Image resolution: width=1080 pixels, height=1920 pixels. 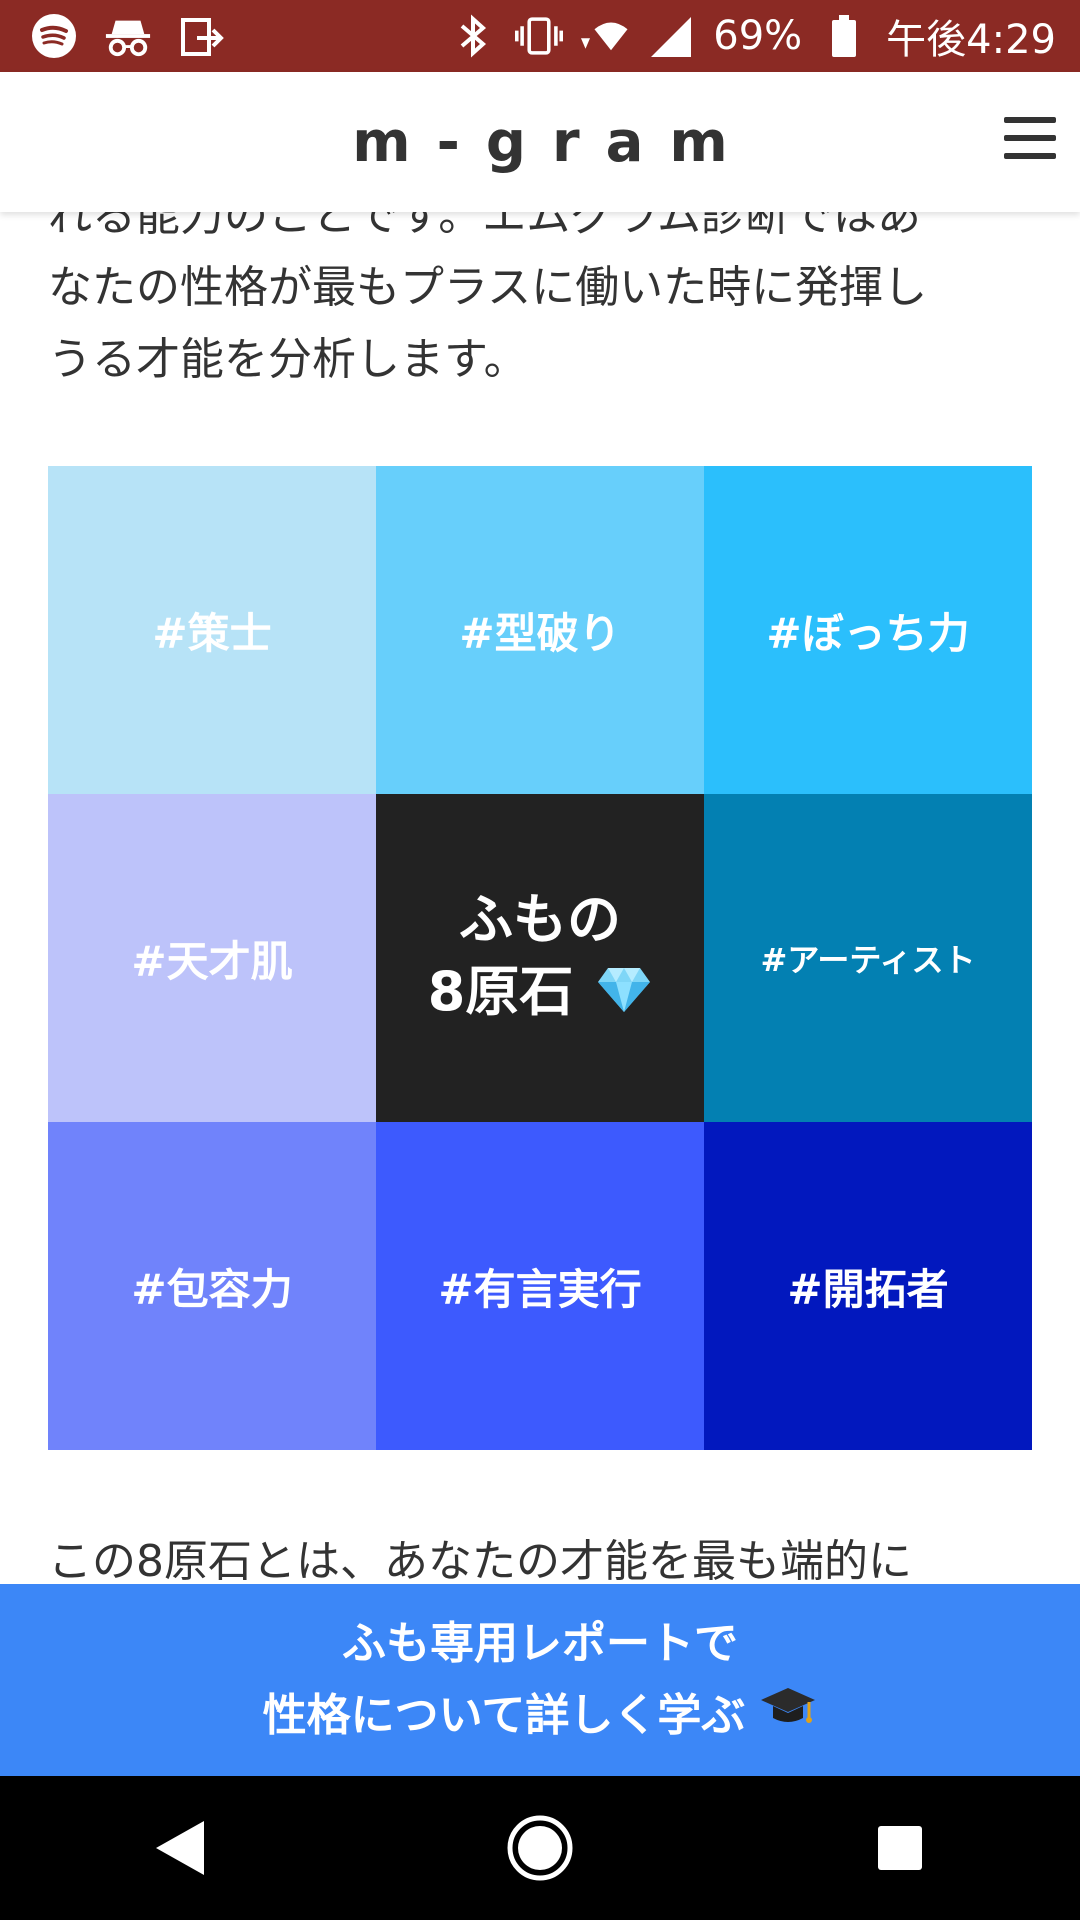 I want to click on talent-label: #天才肌, so click(x=212, y=961).